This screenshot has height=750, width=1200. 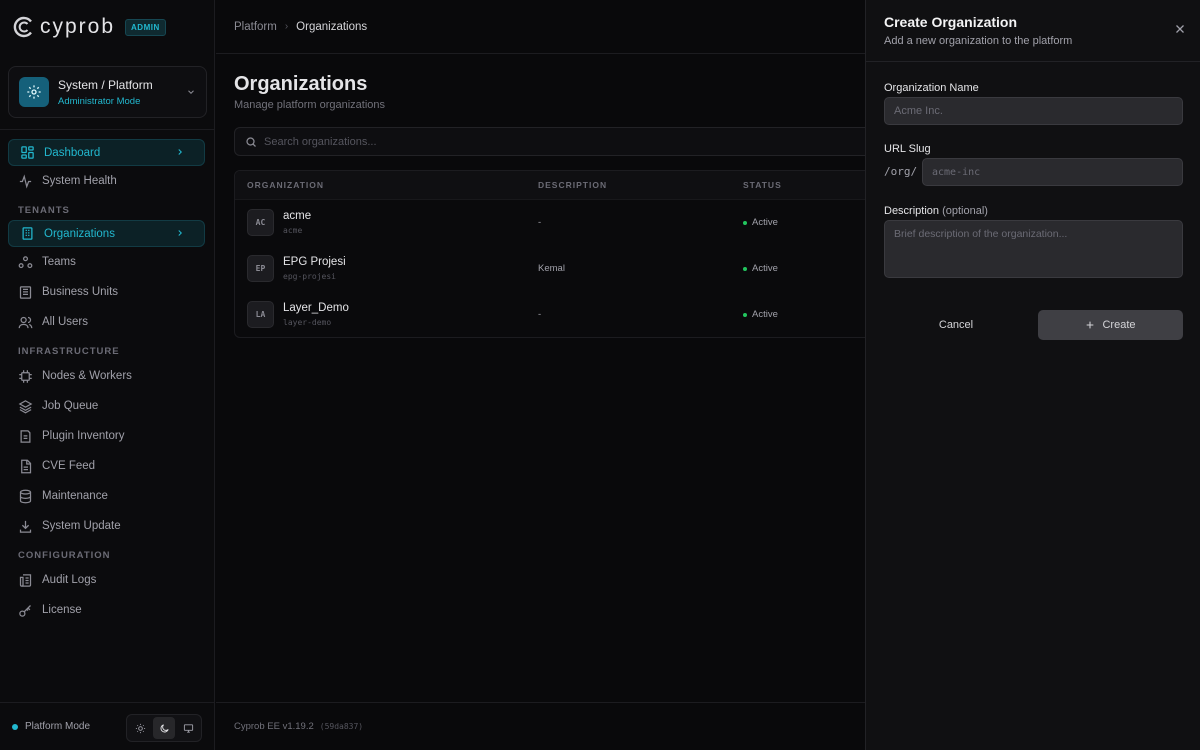 I want to click on users-icon, so click(x=25, y=261).